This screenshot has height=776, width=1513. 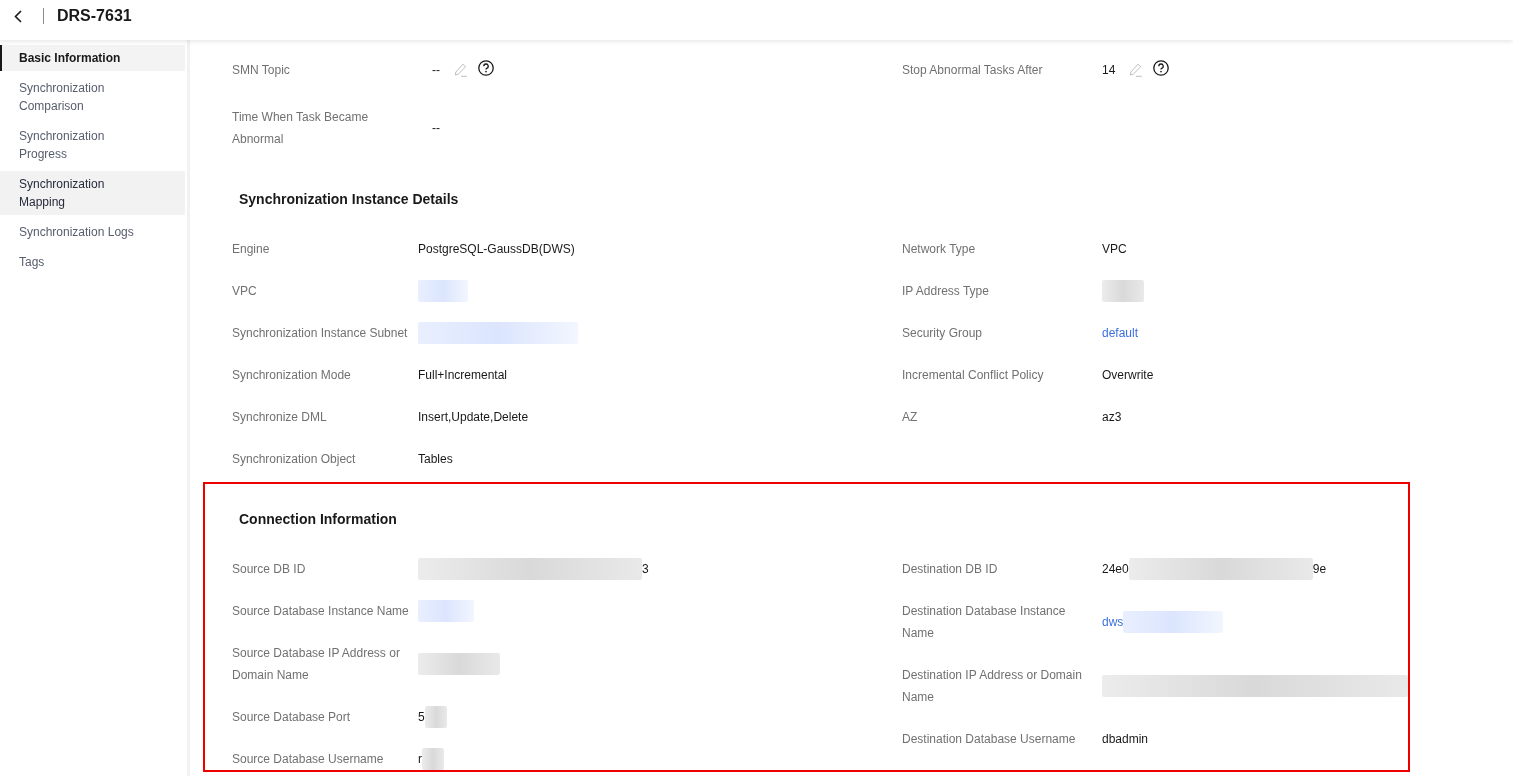 What do you see at coordinates (300, 128) in the screenshot?
I see `field-label: Time When Task Became Abnormal` at bounding box center [300, 128].